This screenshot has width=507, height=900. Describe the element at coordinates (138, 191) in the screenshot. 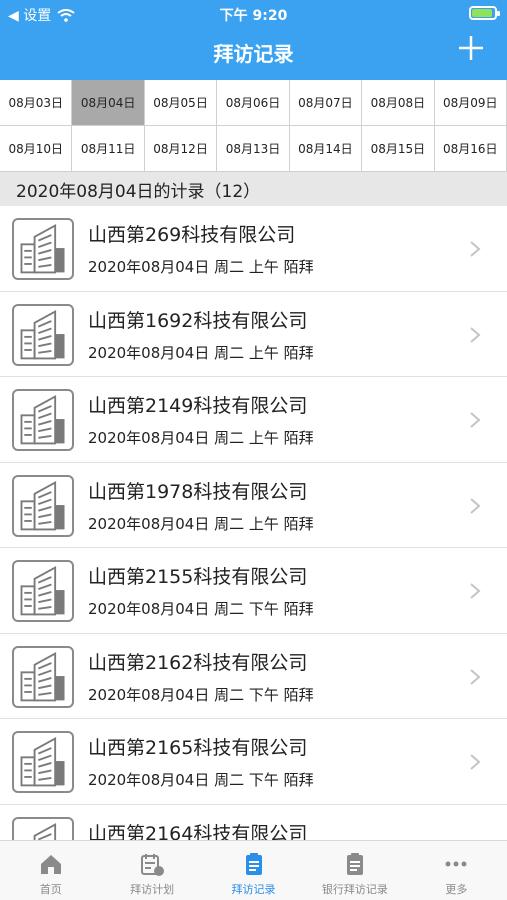

I see `section-label: 2020年08月04日的计录（12）` at that location.